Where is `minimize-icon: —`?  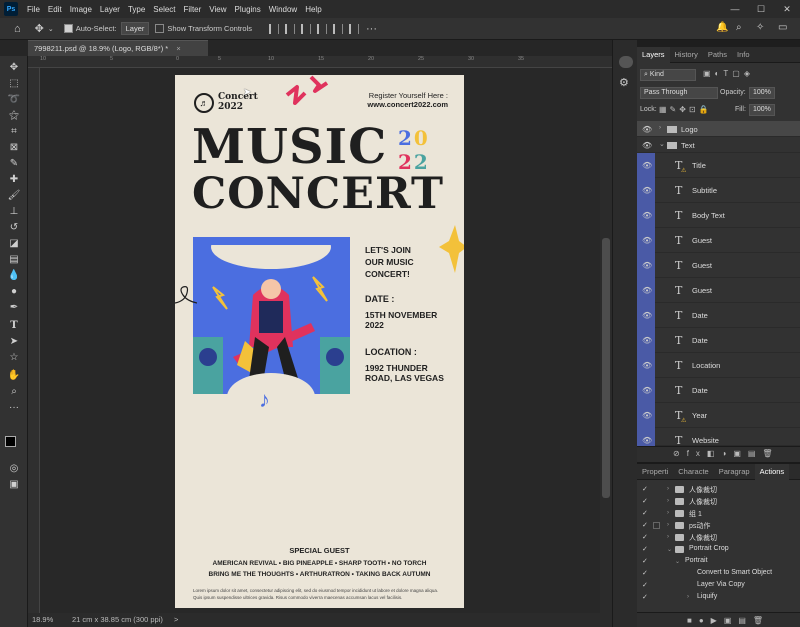
minimize-icon: — is located at coordinates (735, 9).